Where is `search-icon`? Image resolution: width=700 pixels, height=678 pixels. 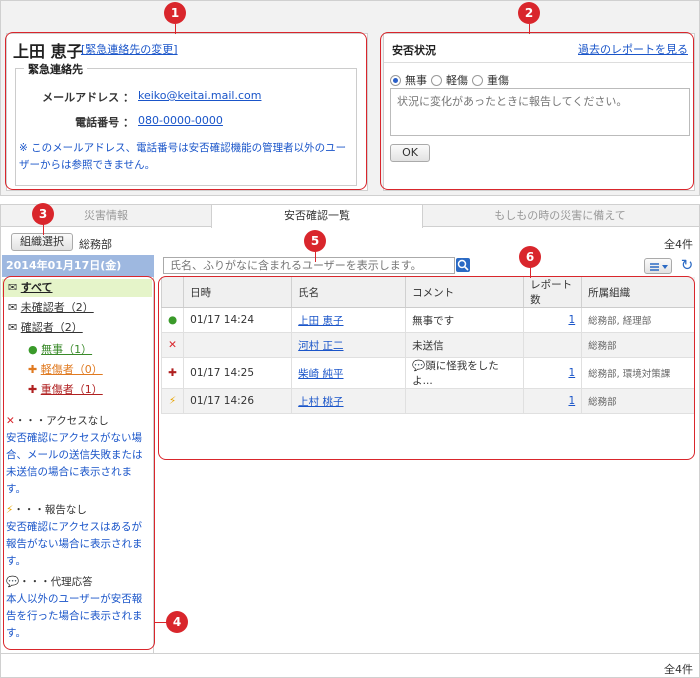 search-icon is located at coordinates (463, 265).